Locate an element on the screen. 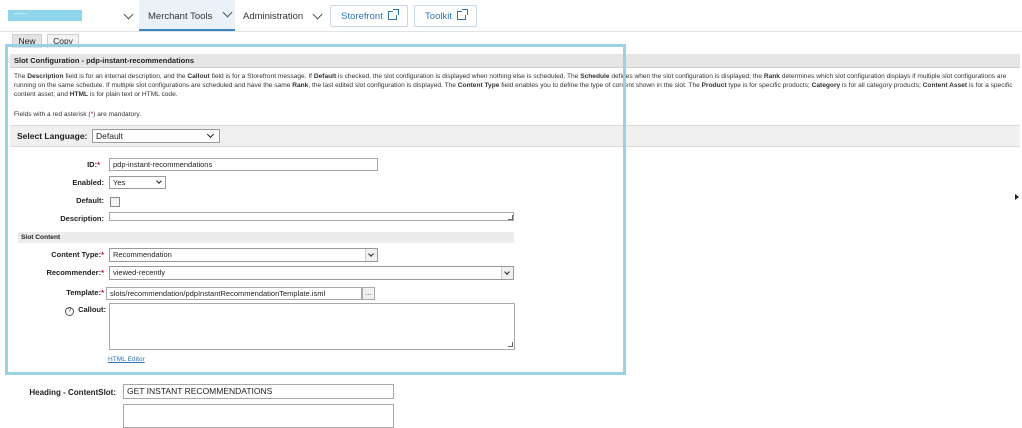  tab-copy-label: Copy is located at coordinates (63, 41).